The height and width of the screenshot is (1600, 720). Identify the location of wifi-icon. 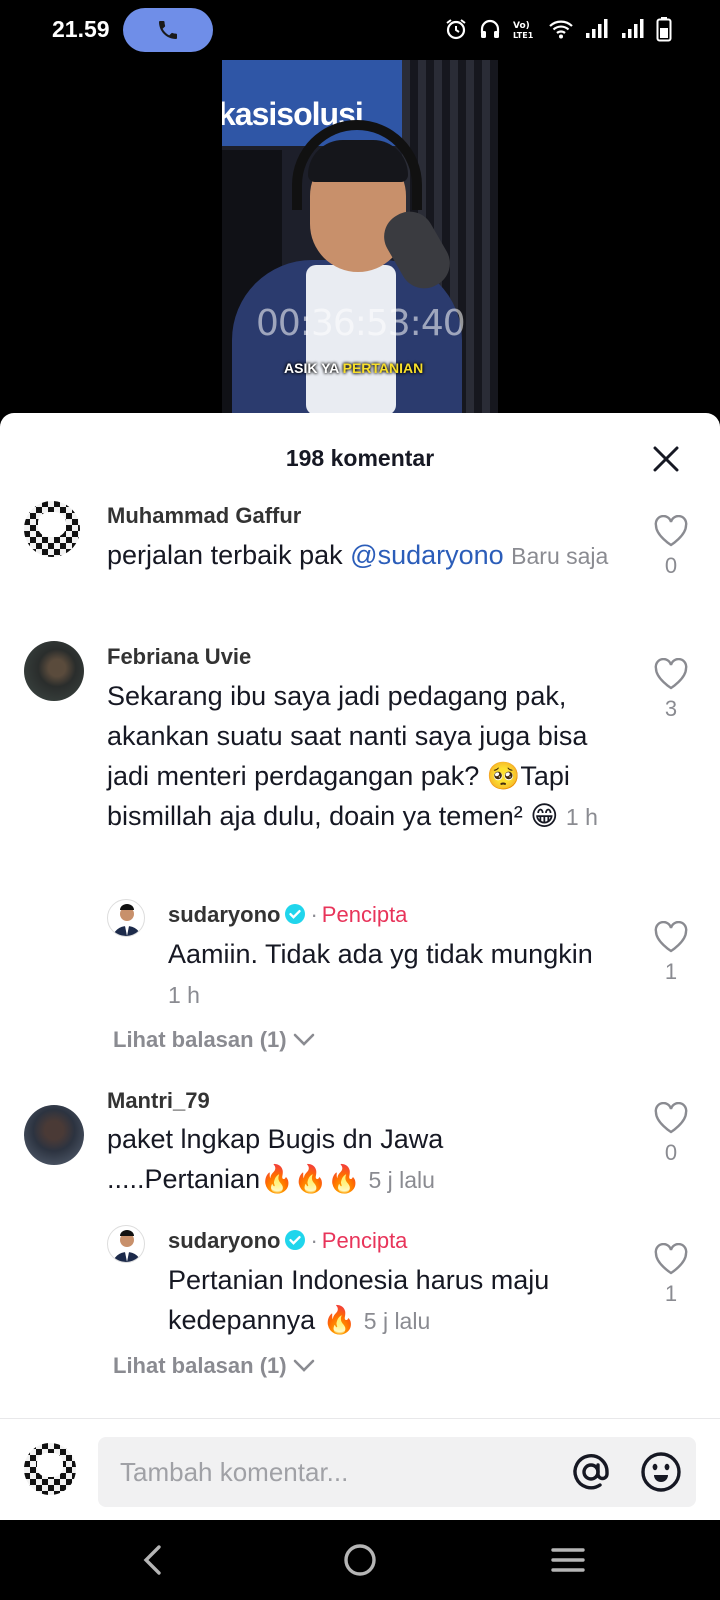
(561, 29).